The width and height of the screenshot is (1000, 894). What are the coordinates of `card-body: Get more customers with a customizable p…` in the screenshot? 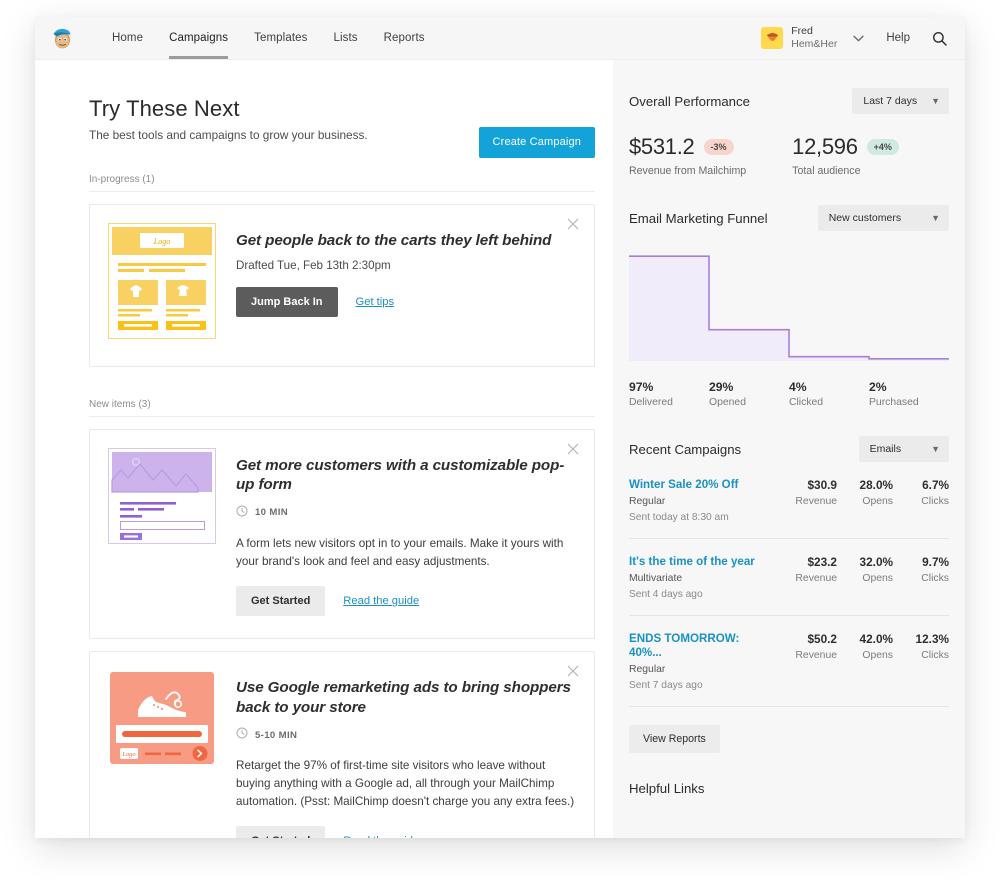 It's located at (406, 532).